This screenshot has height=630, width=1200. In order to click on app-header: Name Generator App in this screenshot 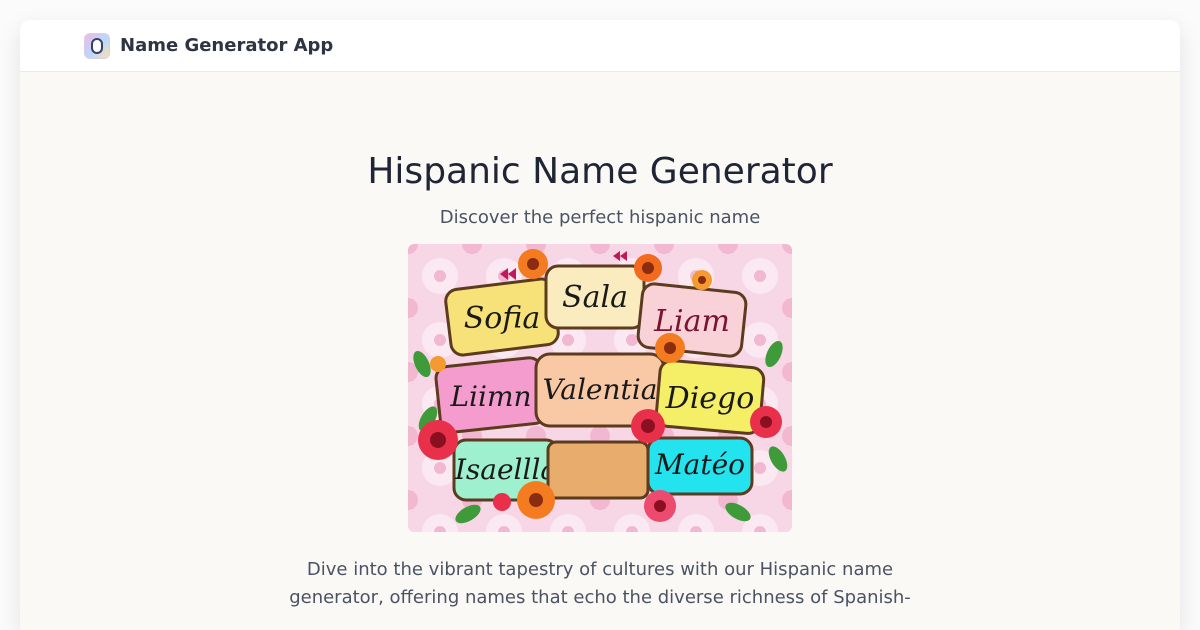, I will do `click(600, 46)`.